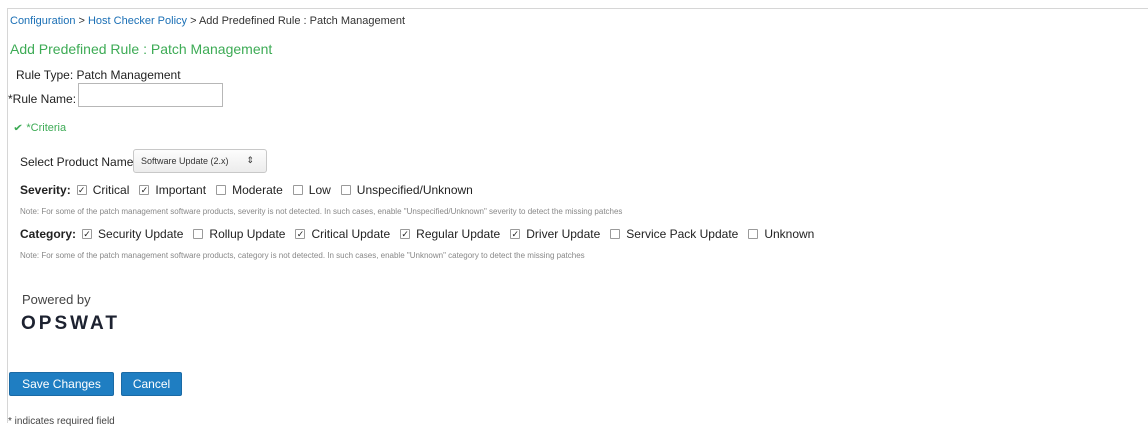 This screenshot has height=427, width=1148. What do you see at coordinates (302, 21) in the screenshot?
I see `breadcrumb-current: Add Predefined Rule : Patch Management` at bounding box center [302, 21].